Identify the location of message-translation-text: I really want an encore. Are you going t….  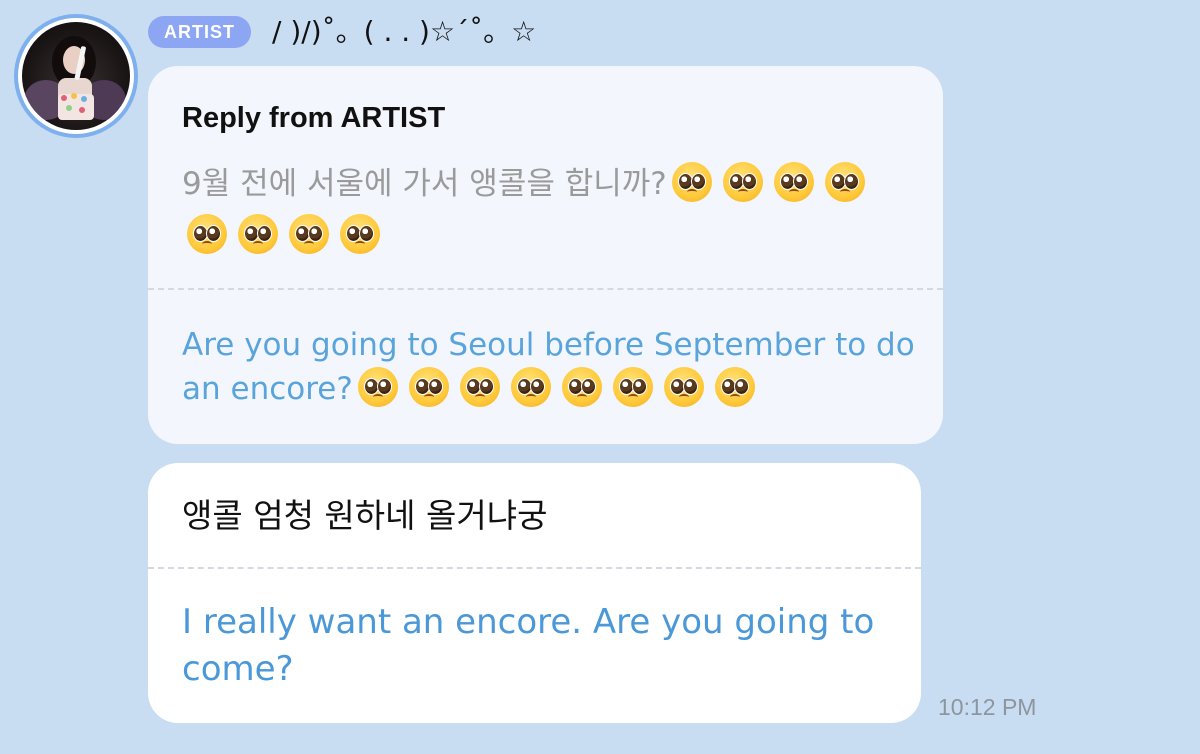
(528, 645).